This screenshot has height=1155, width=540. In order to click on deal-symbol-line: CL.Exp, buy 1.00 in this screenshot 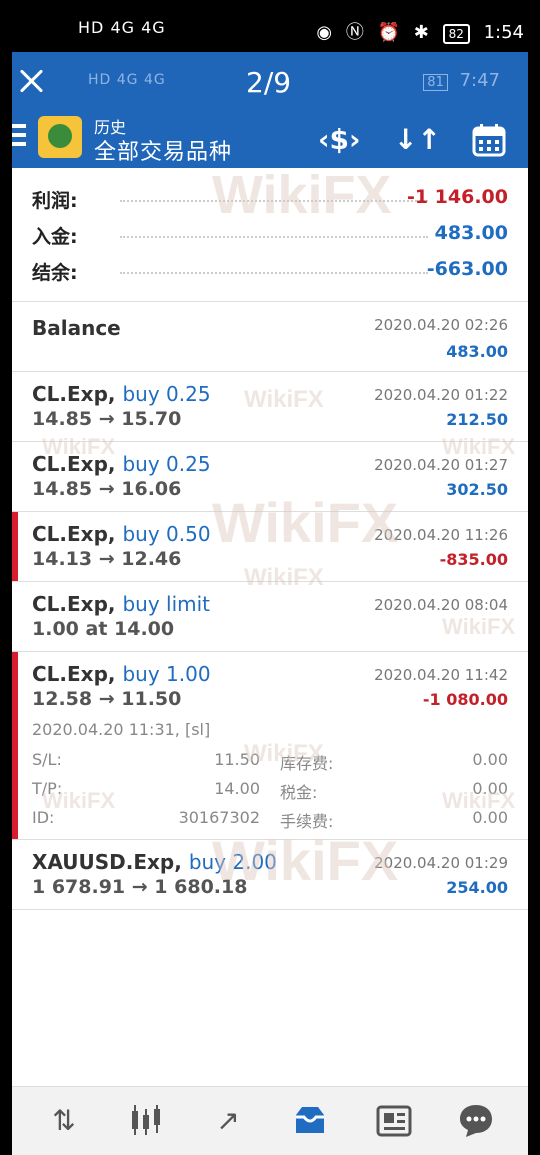, I will do `click(121, 674)`.